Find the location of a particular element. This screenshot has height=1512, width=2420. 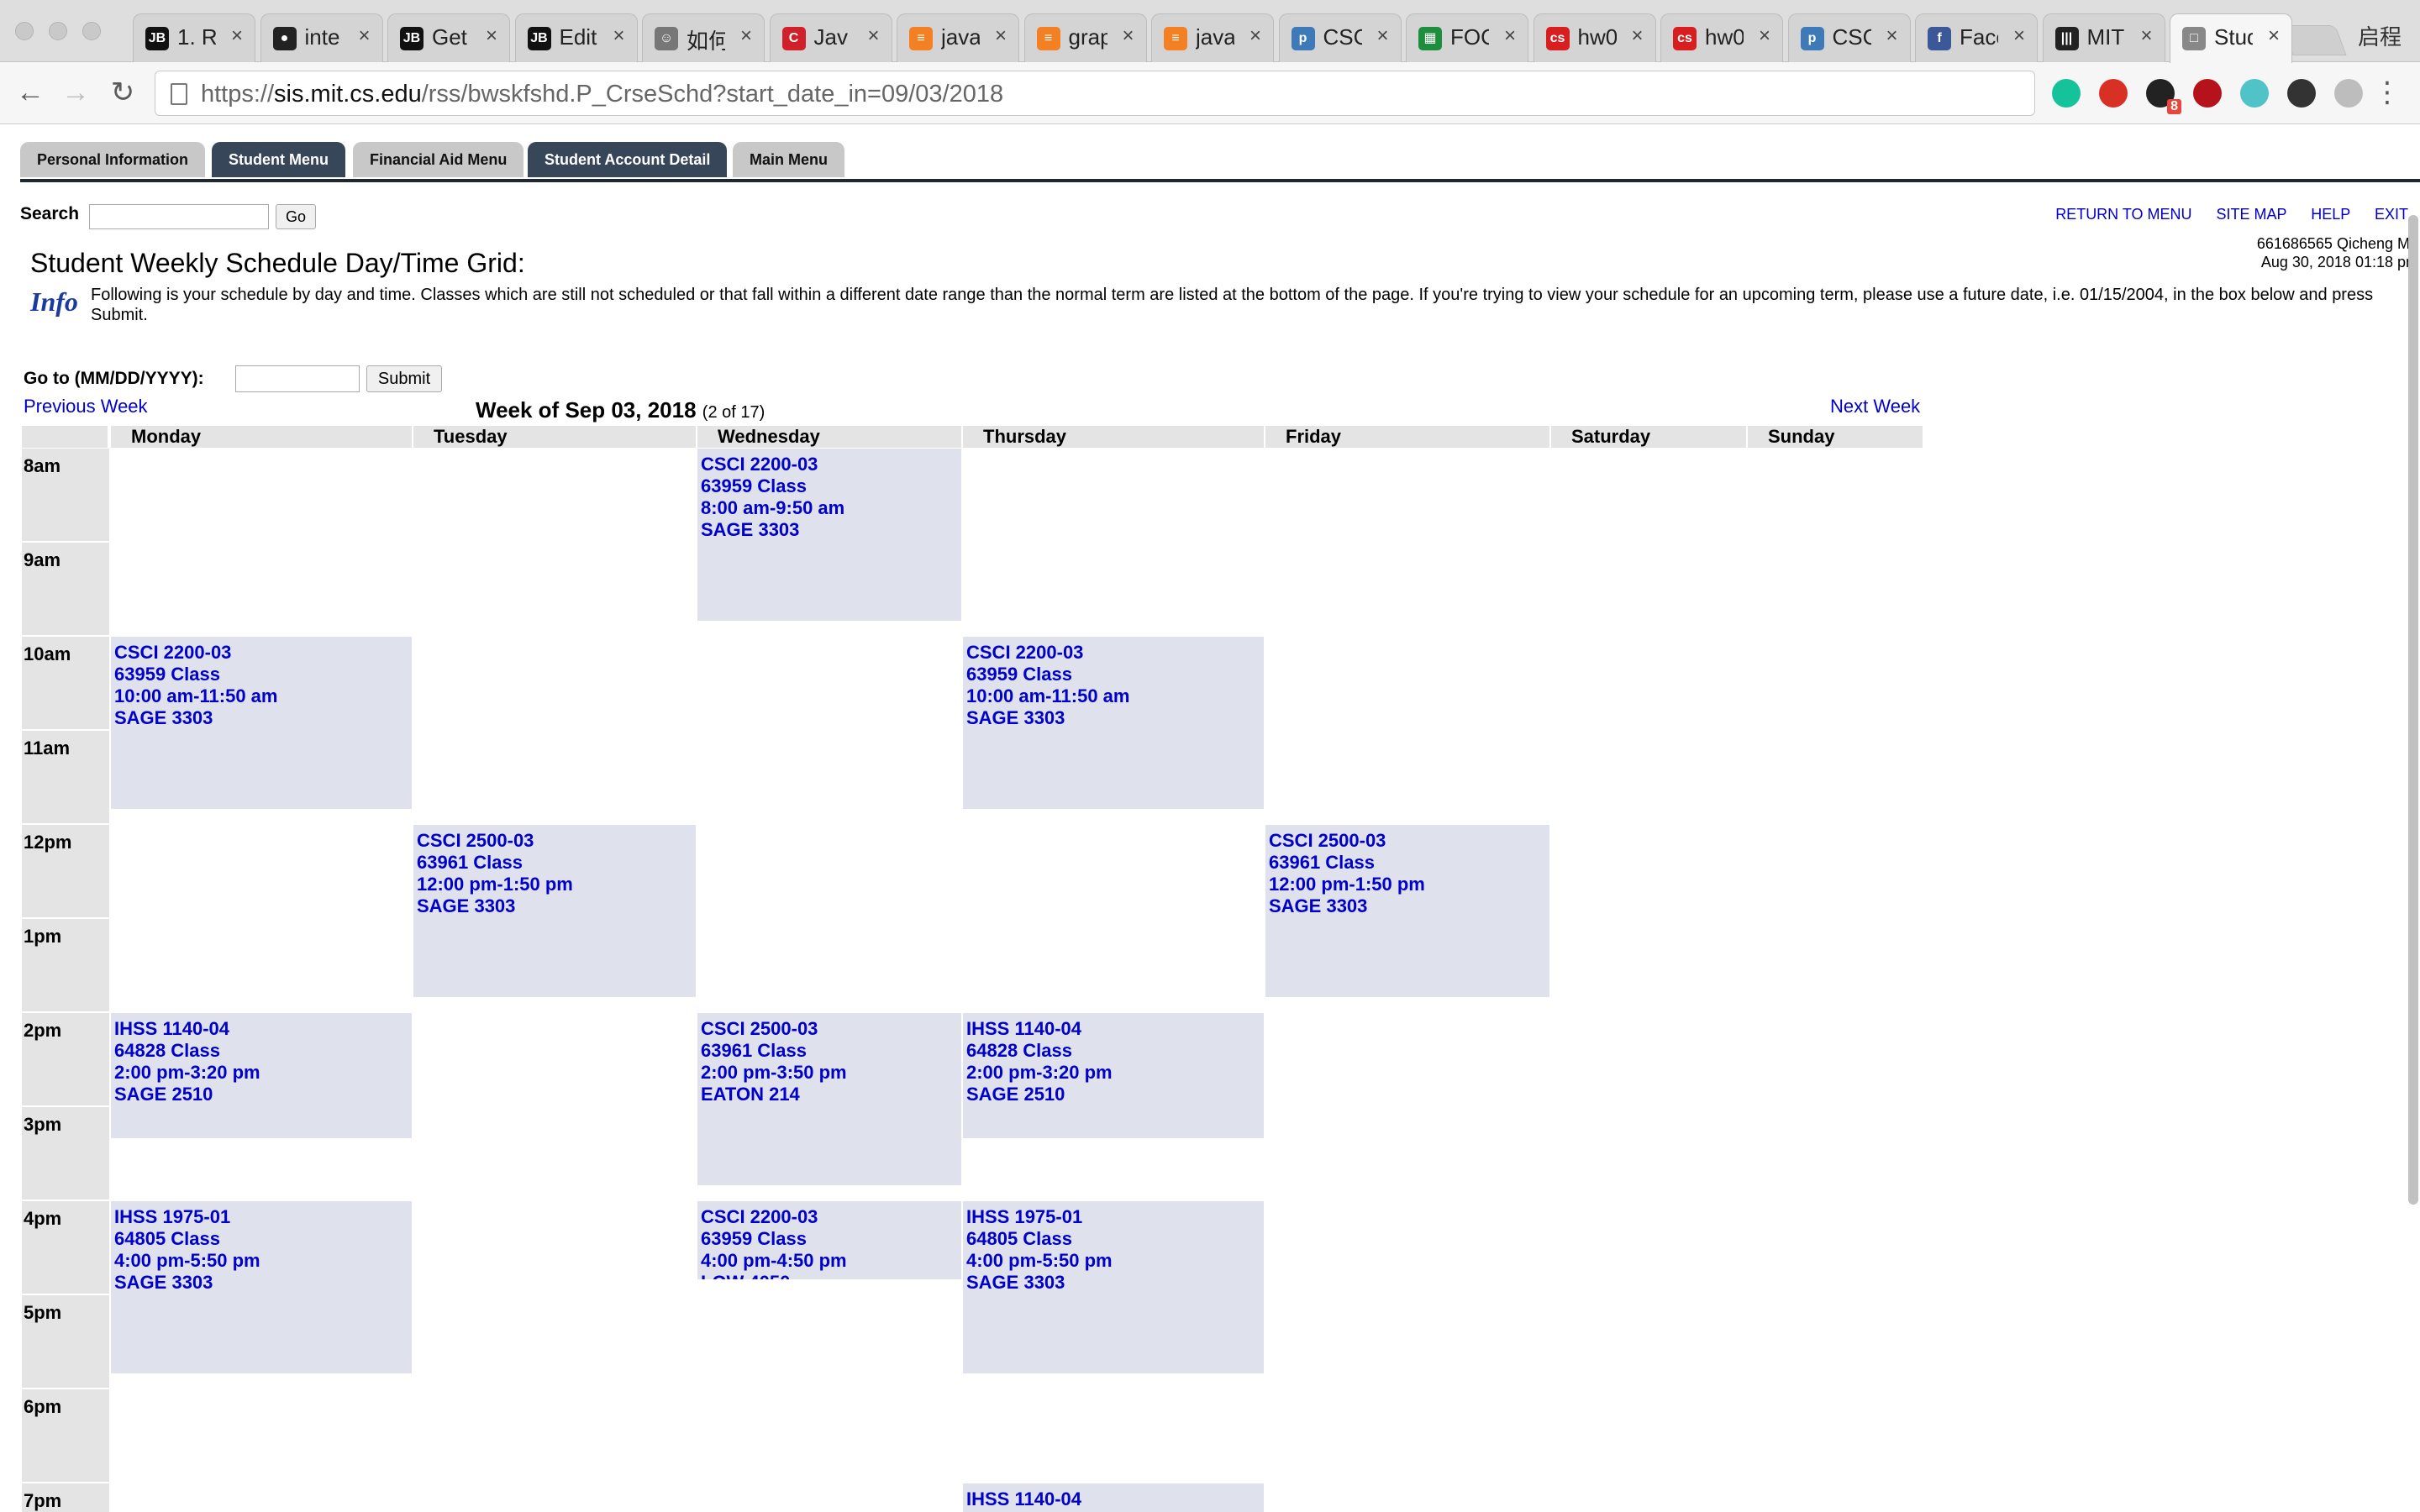

window-zoom-button is located at coordinates (92, 31).